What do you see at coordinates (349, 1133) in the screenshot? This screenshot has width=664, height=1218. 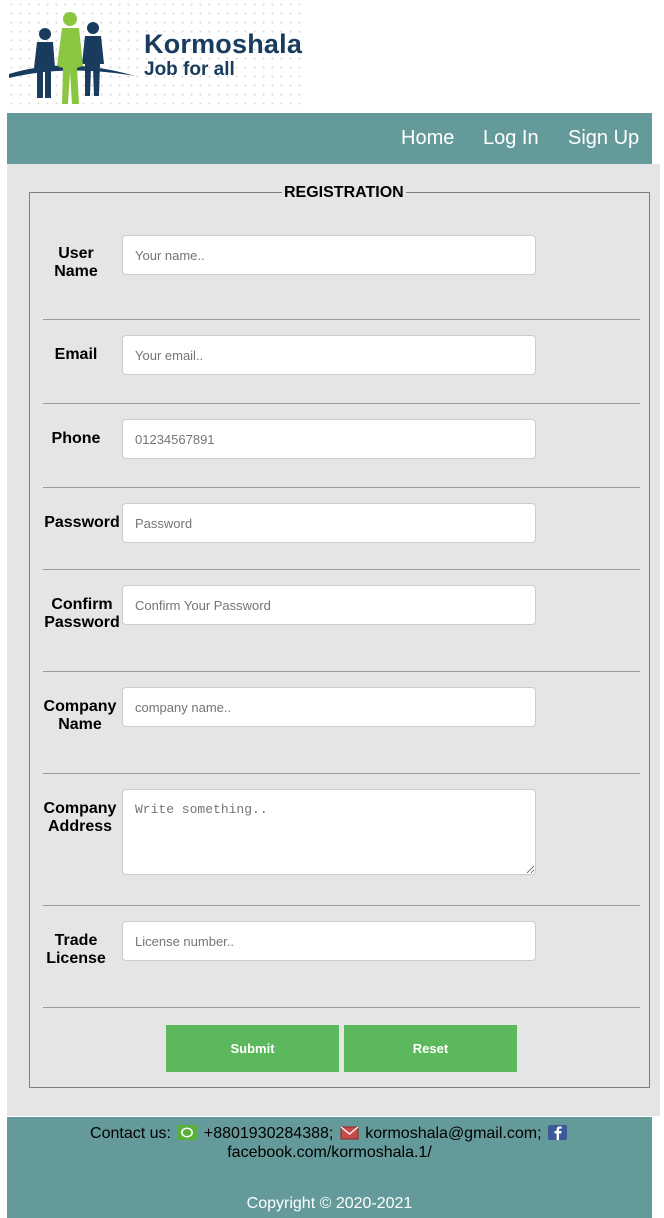 I see `mail-icon` at bounding box center [349, 1133].